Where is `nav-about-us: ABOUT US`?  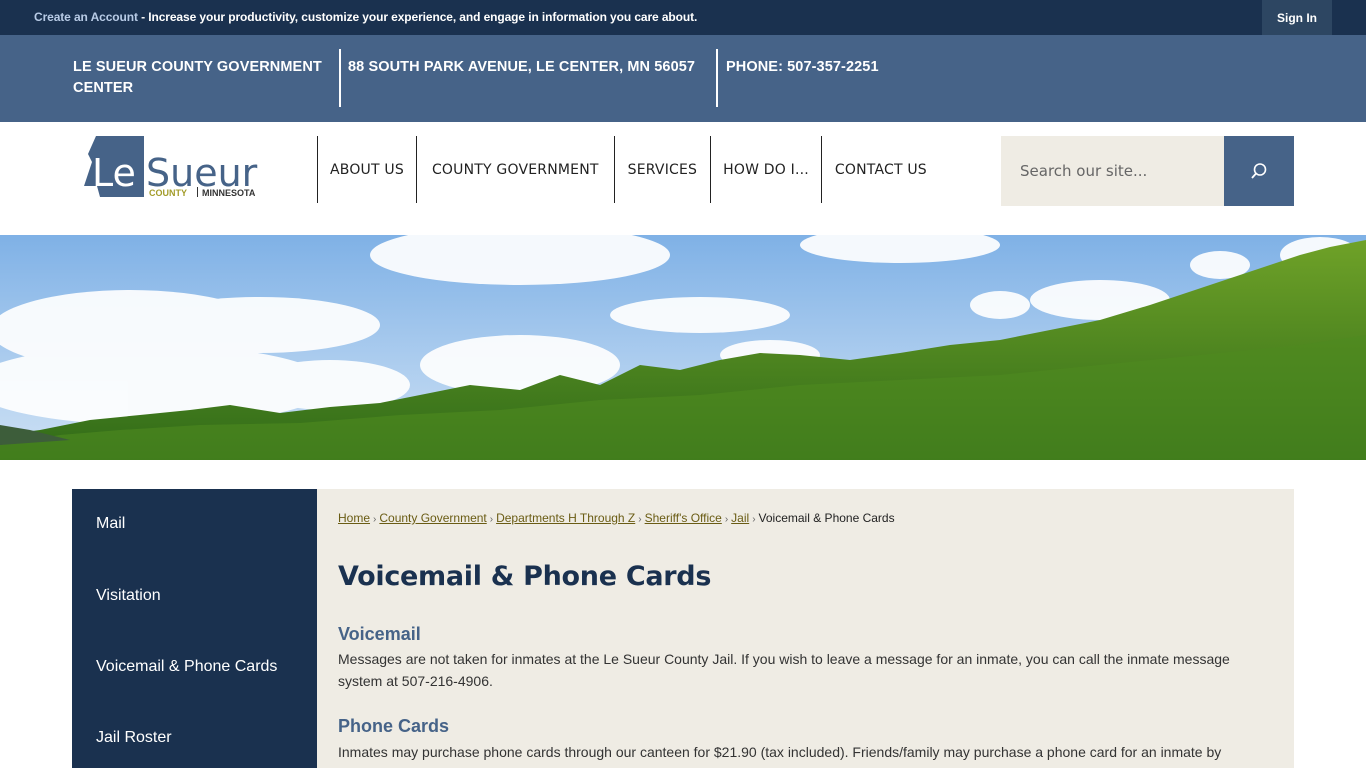 nav-about-us: ABOUT US is located at coordinates (366, 169).